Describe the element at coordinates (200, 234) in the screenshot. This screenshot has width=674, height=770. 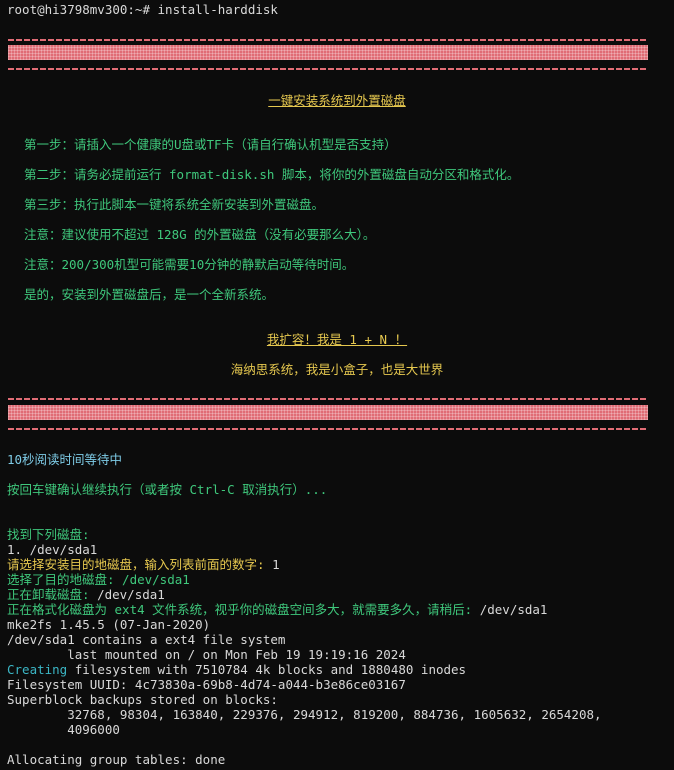
I see `note-line: 注意：建议使用不超过 128G 的外置磁盘（没有必要那么大）。` at that location.